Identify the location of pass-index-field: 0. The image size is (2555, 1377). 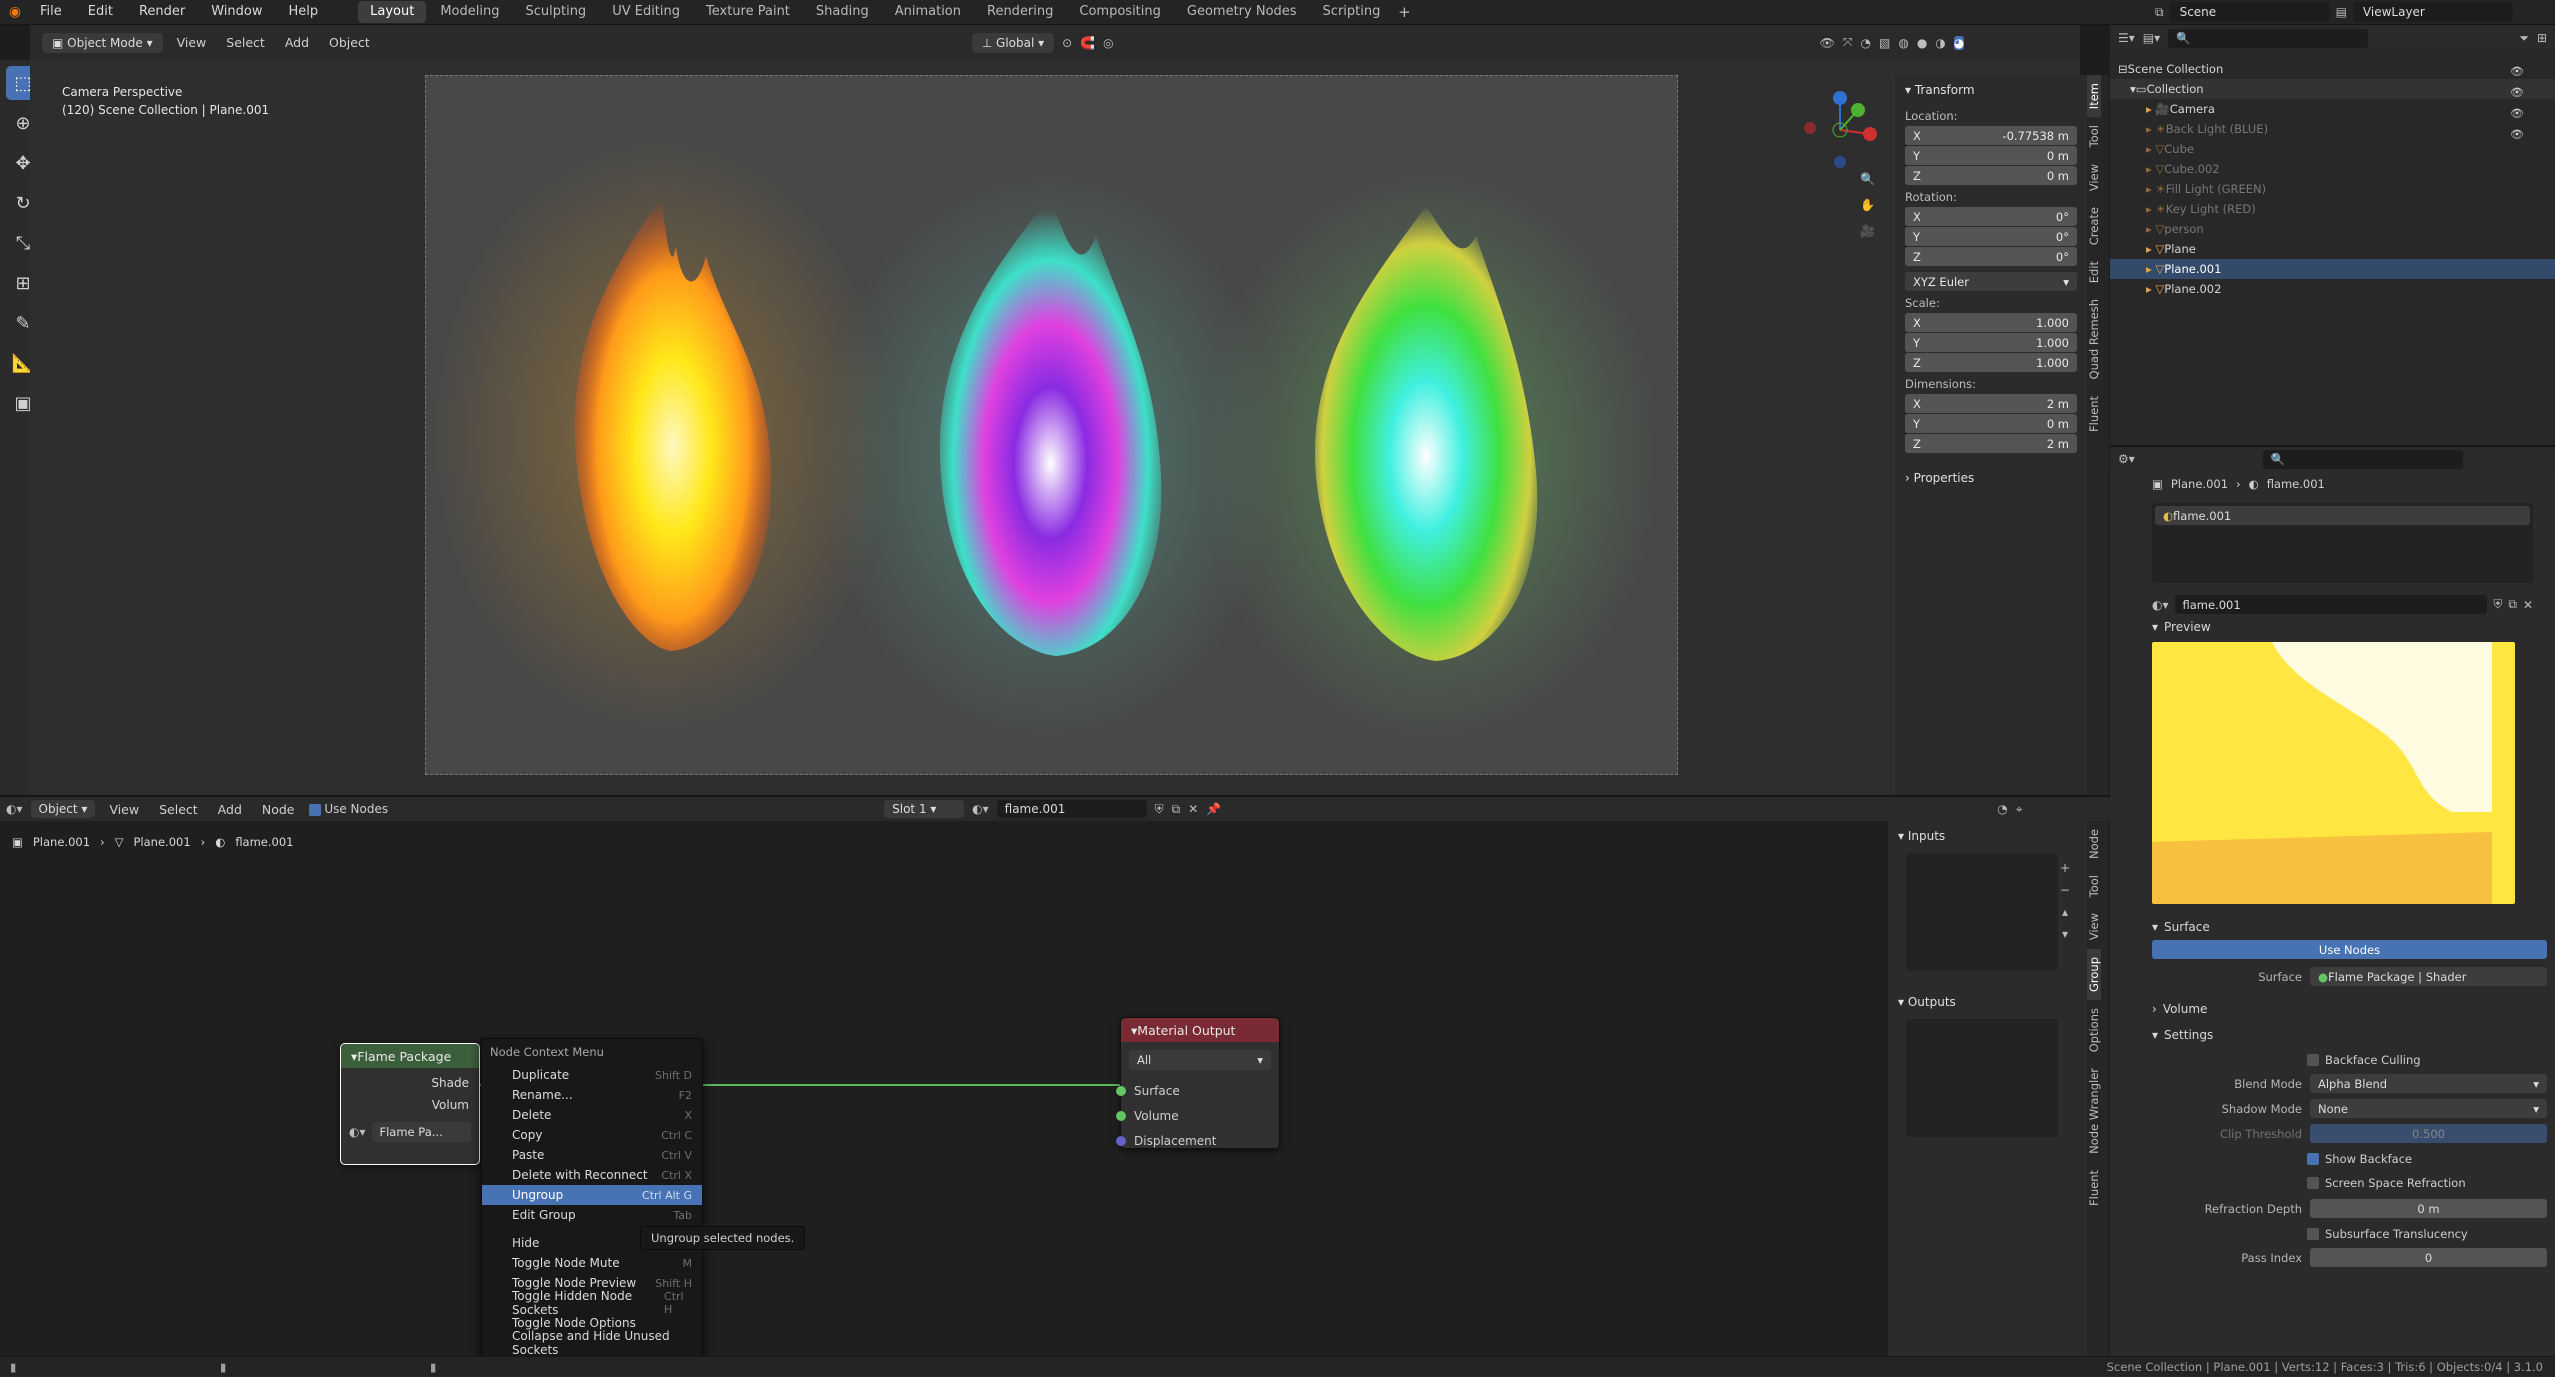
(2428, 1257).